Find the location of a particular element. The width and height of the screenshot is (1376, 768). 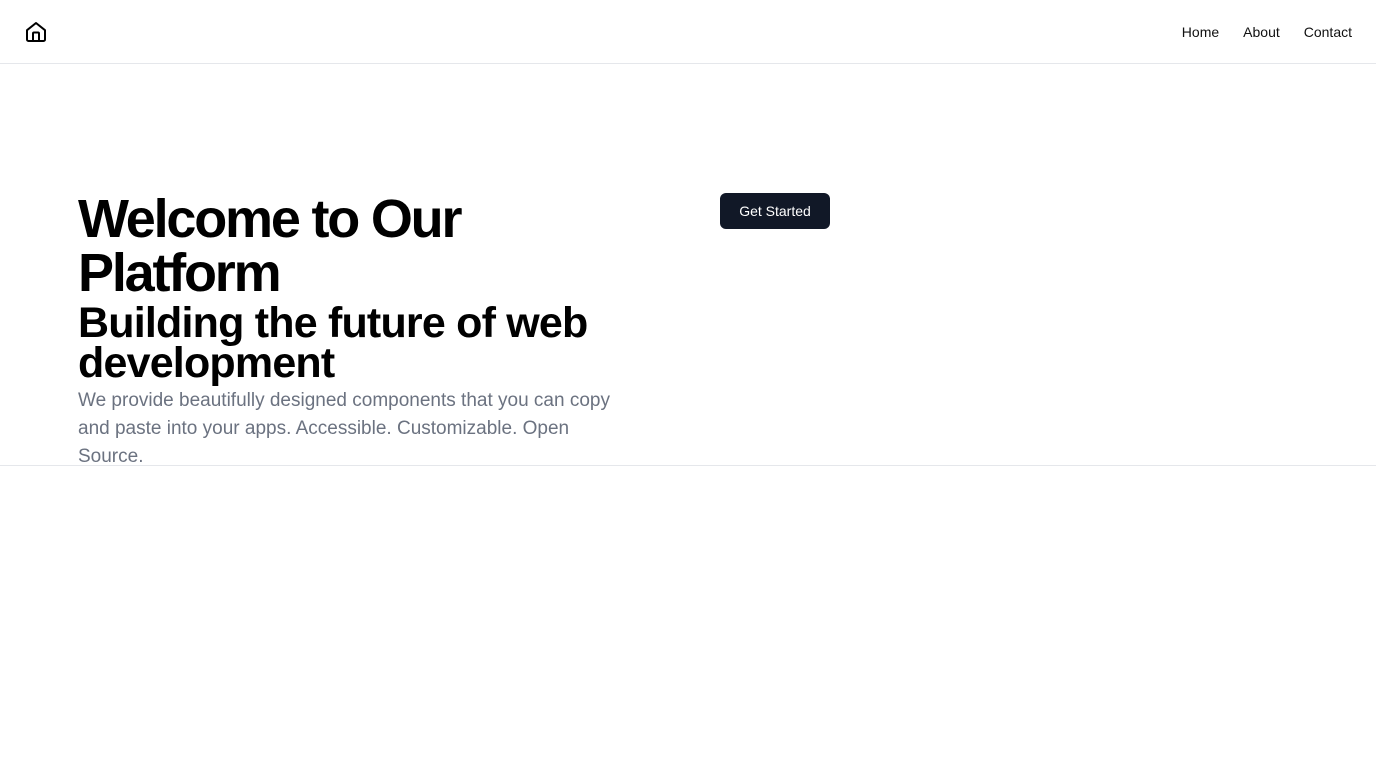

home-icon is located at coordinates (36, 32).